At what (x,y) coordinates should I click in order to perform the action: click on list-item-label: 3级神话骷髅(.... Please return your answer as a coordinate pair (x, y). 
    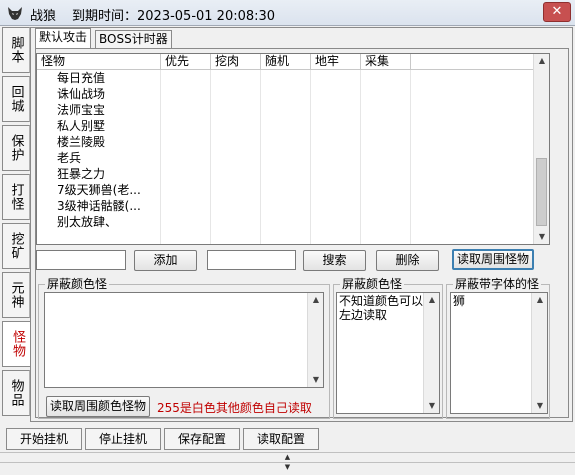
    Looking at the image, I should click on (99, 206).